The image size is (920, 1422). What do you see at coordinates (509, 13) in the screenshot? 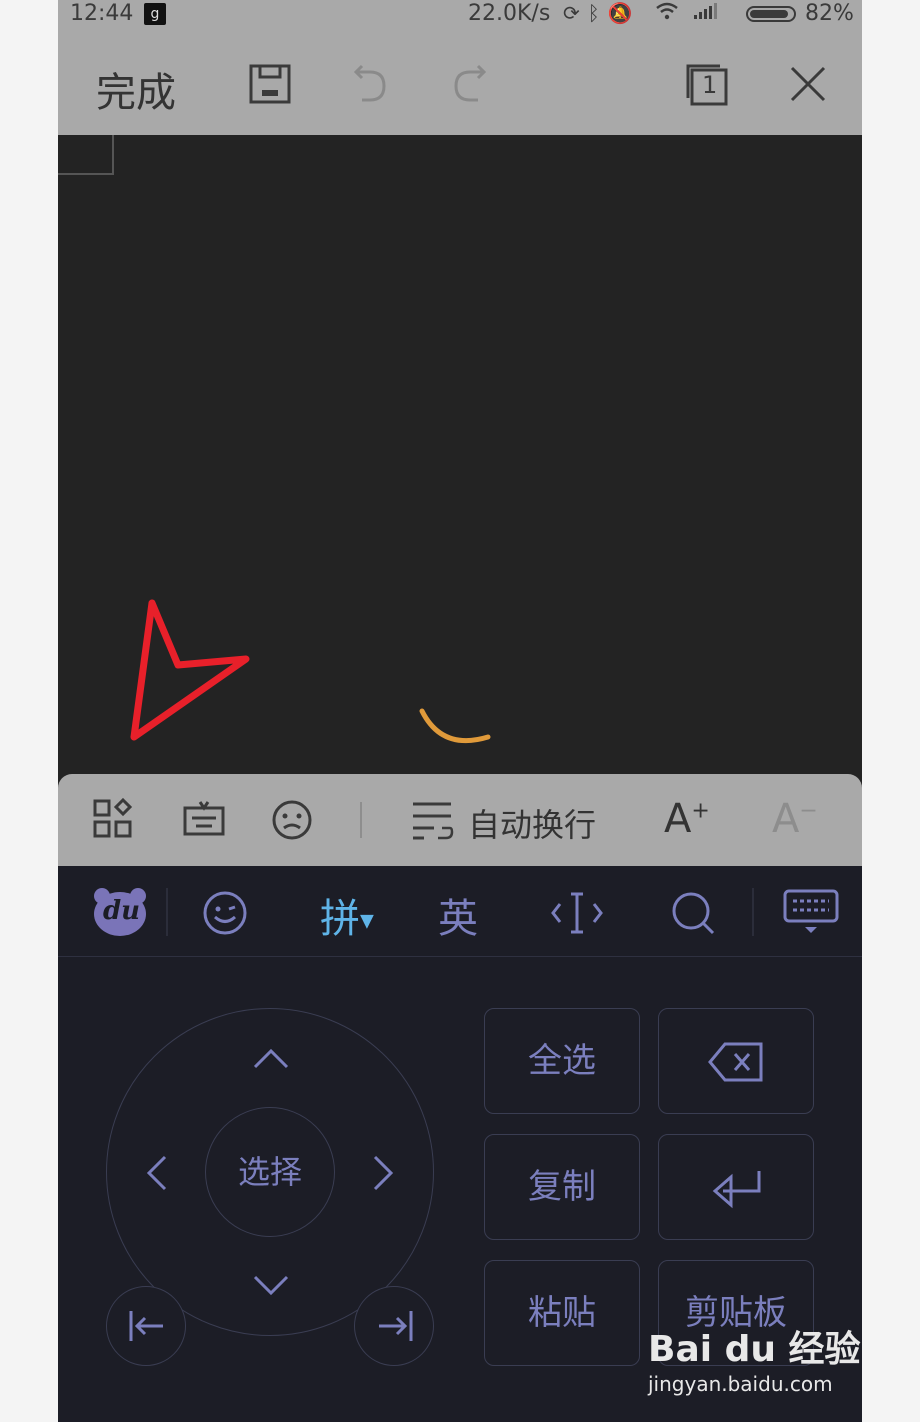
I see `network-speed: 22.0K/s` at bounding box center [509, 13].